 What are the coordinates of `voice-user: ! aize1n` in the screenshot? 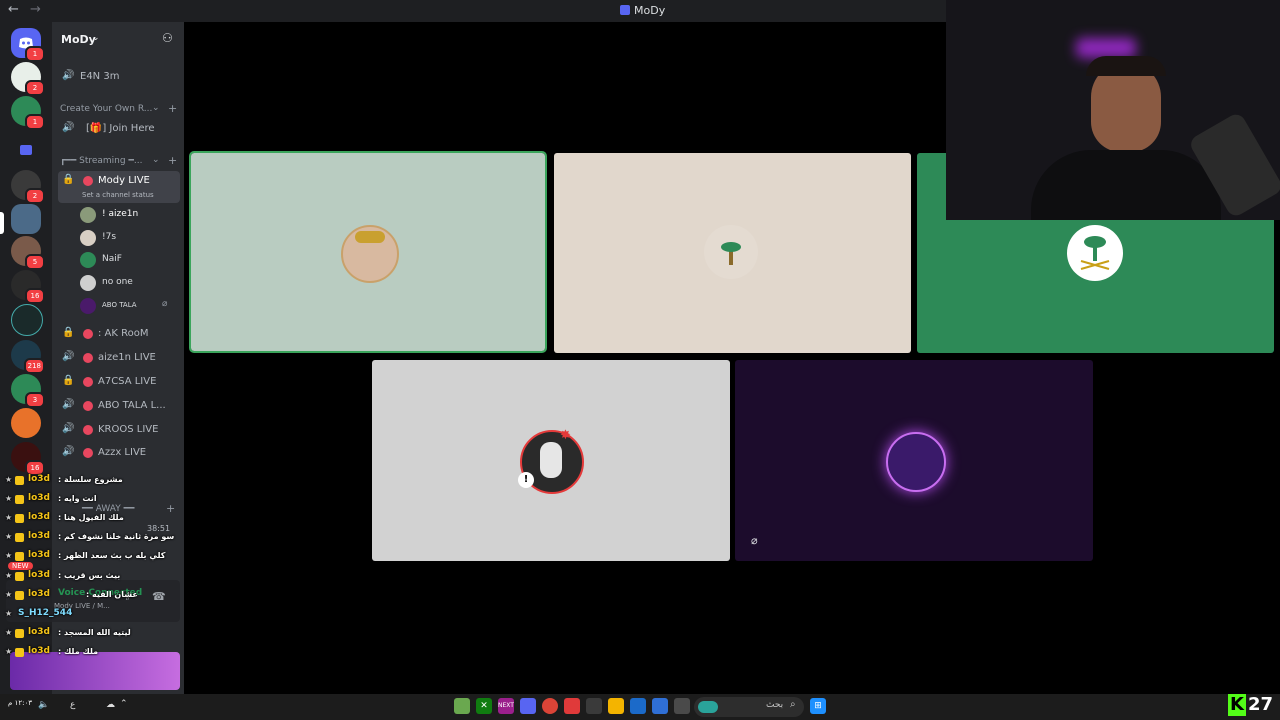 It's located at (128, 215).